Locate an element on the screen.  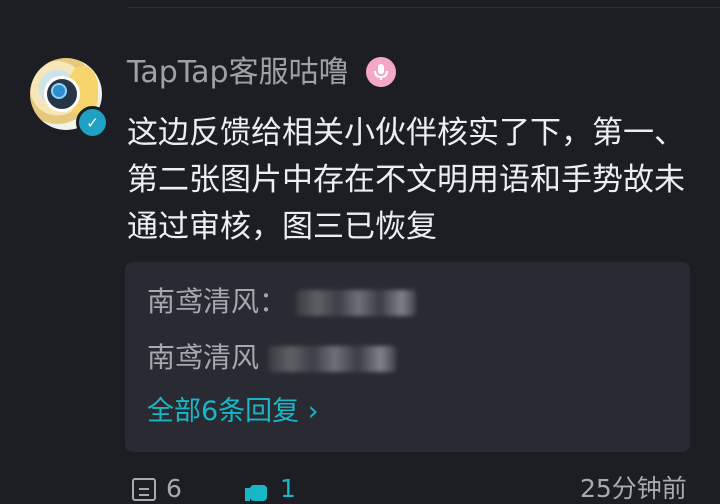
microphone-glyph is located at coordinates (381, 72).